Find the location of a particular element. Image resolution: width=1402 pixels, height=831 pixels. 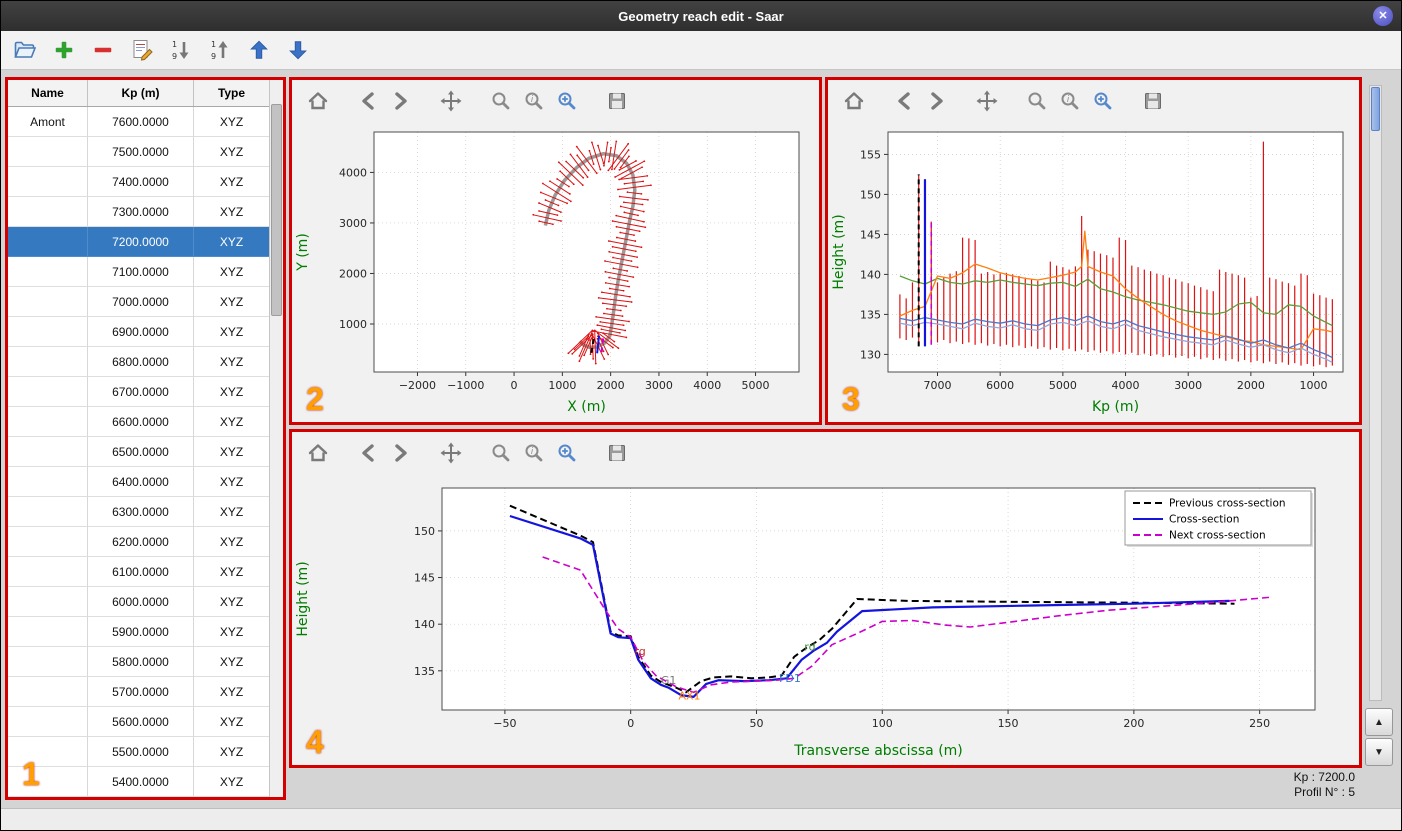

table-cell-kp: 5900.0000 is located at coordinates (141, 632).